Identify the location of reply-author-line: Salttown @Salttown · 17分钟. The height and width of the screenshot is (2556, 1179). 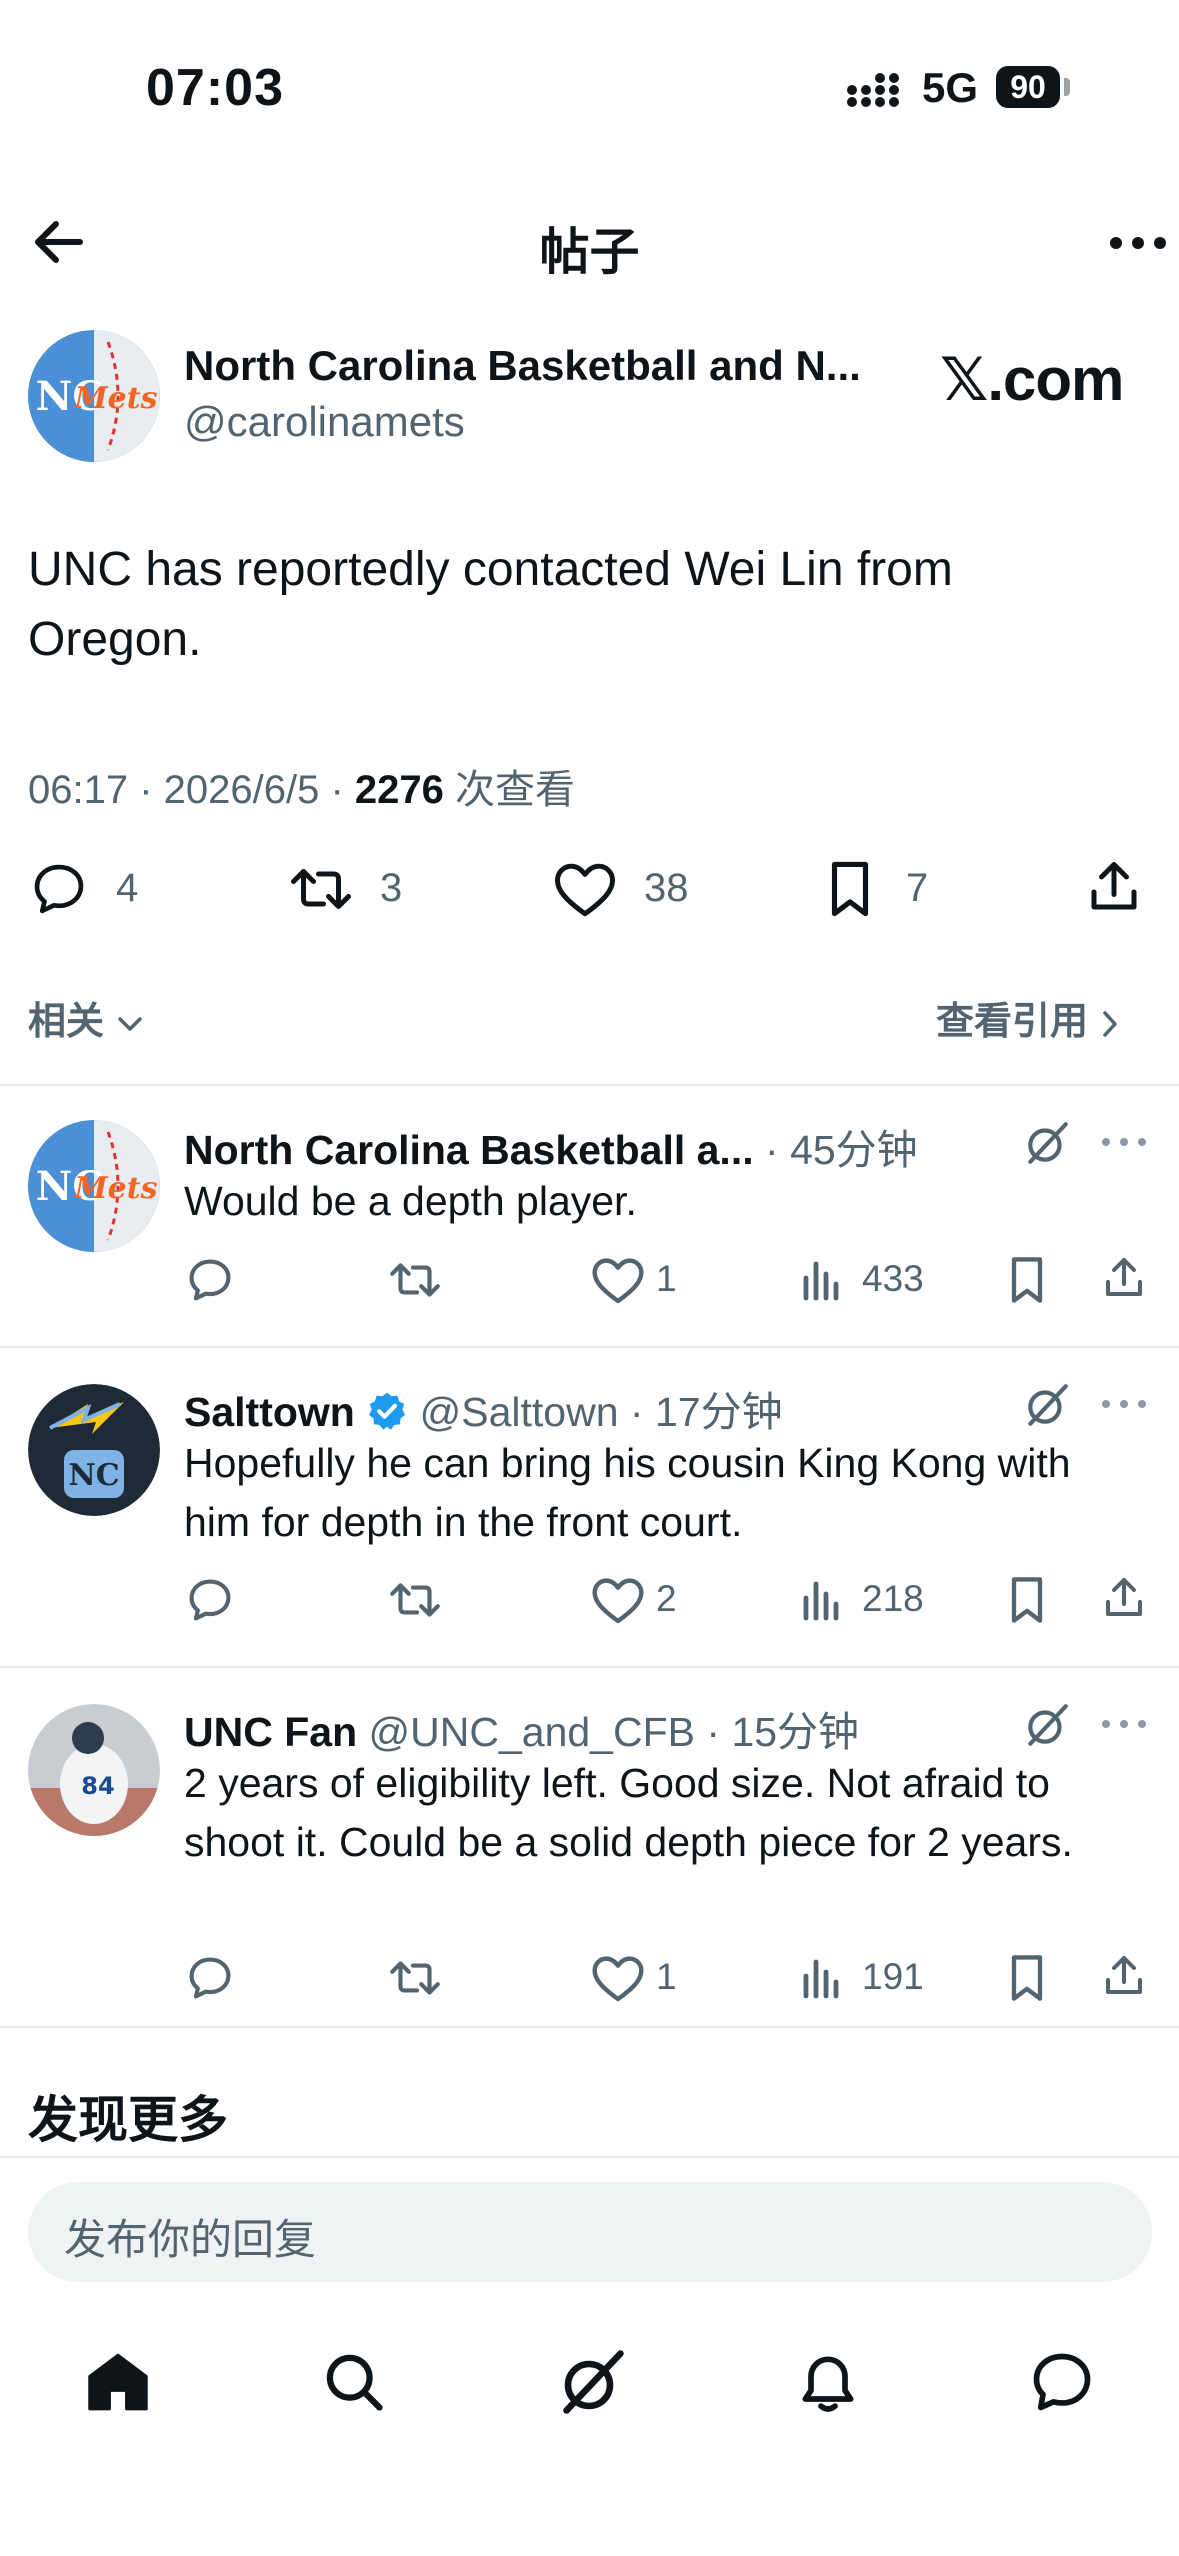
(483, 1408).